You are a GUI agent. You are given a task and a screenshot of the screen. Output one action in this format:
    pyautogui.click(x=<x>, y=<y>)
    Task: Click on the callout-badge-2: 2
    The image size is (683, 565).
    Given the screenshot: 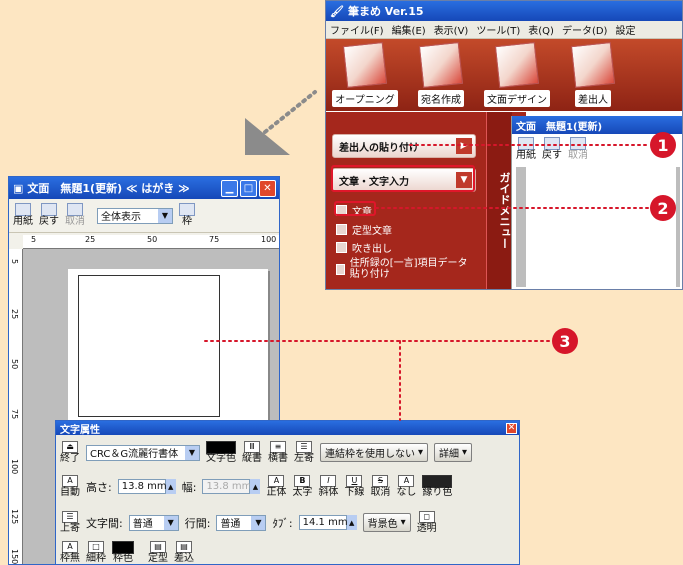 What is the action you would take?
    pyautogui.click(x=663, y=208)
    